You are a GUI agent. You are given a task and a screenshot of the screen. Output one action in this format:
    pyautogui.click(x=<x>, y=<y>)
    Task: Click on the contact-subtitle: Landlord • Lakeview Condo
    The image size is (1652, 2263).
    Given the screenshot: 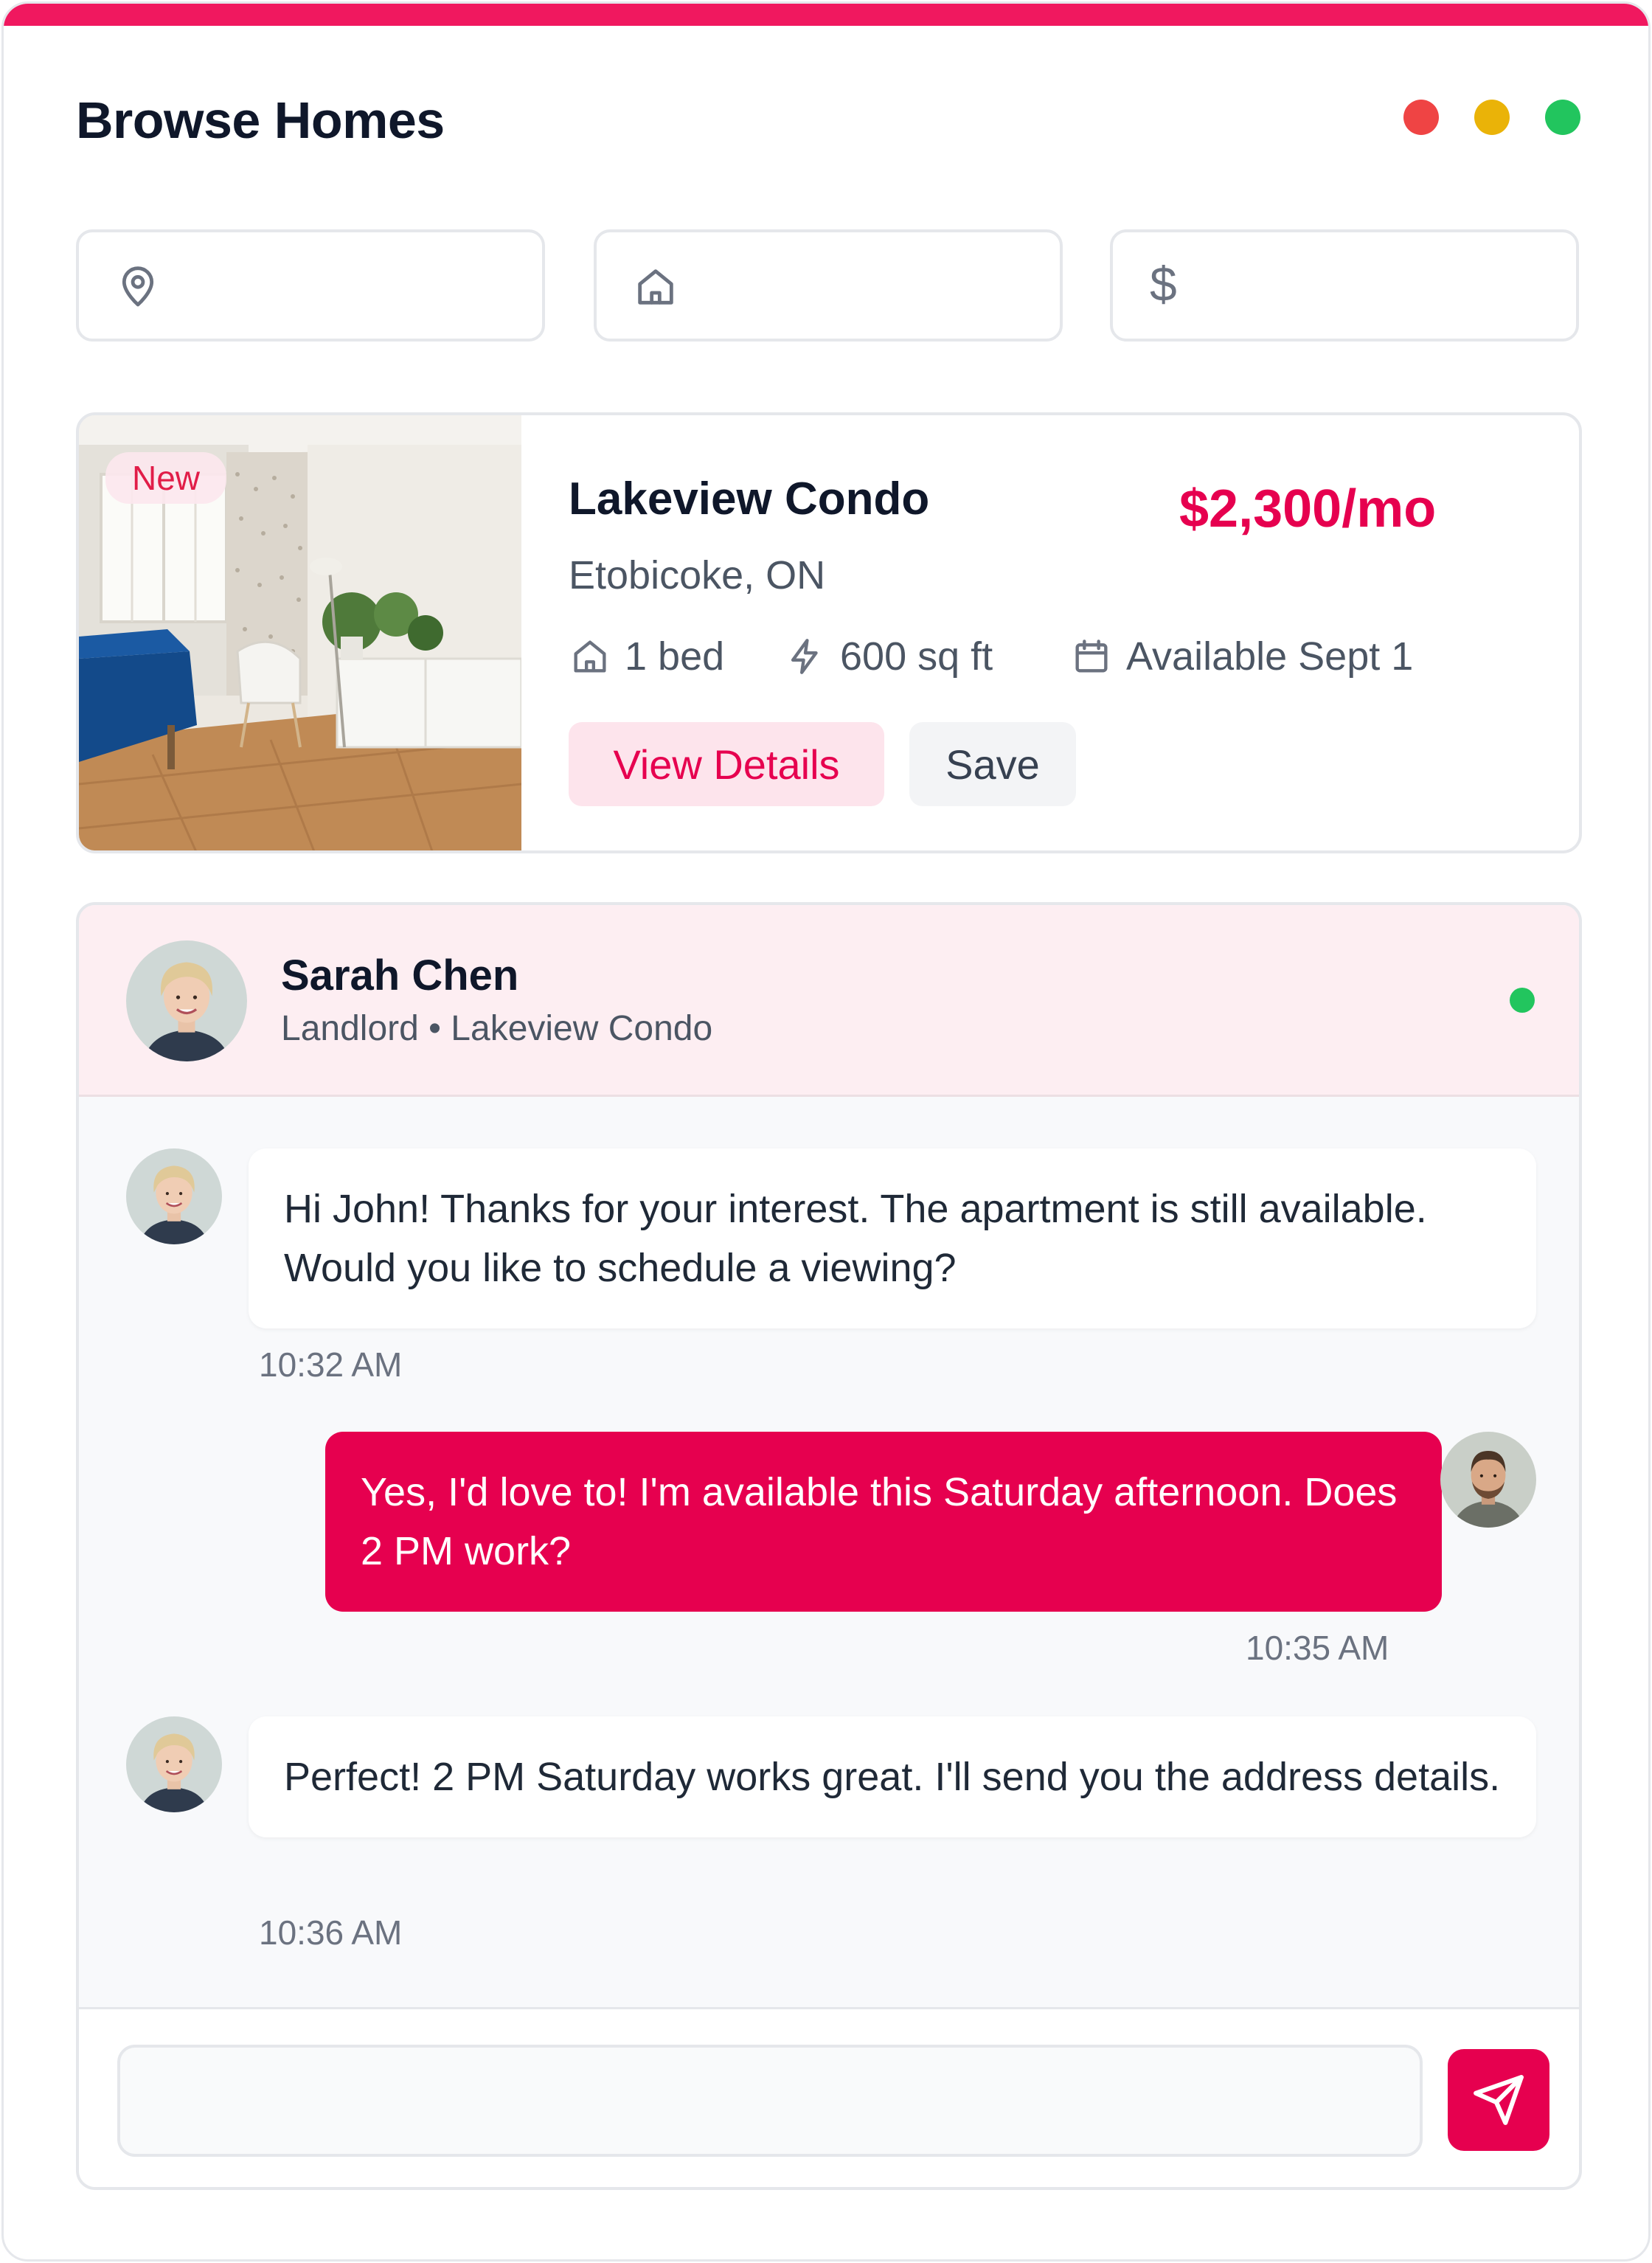 What is the action you would take?
    pyautogui.click(x=497, y=1029)
    